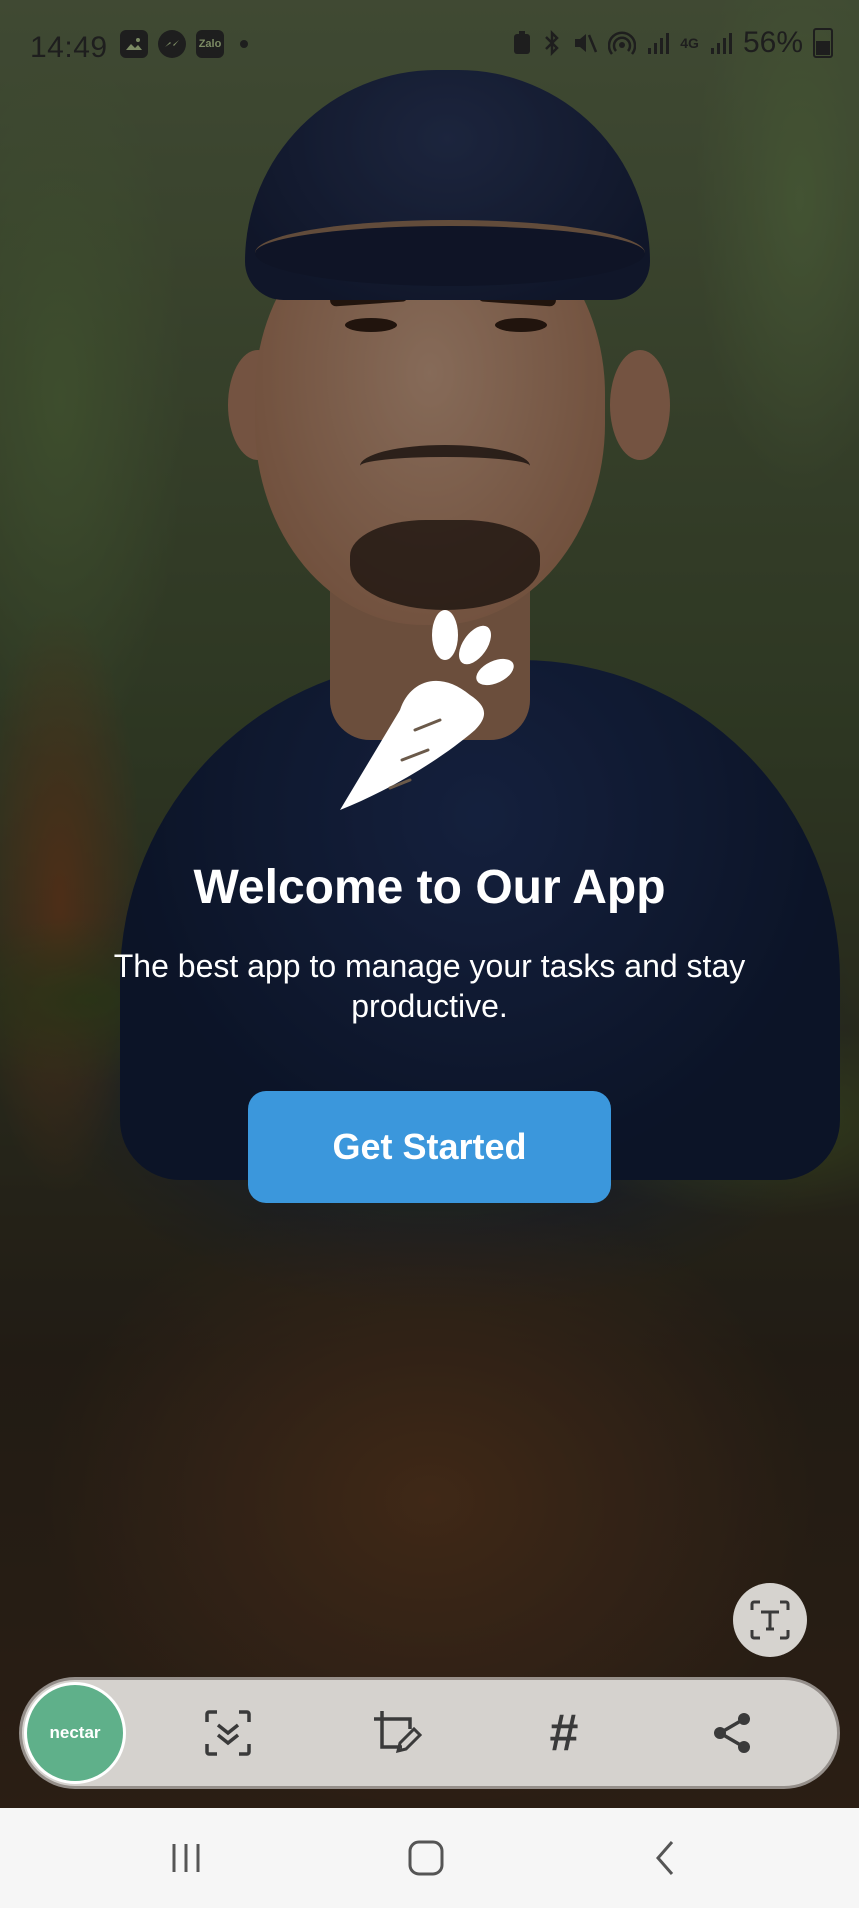  I want to click on screenshot-thumbnail: nectar, so click(75, 1733).